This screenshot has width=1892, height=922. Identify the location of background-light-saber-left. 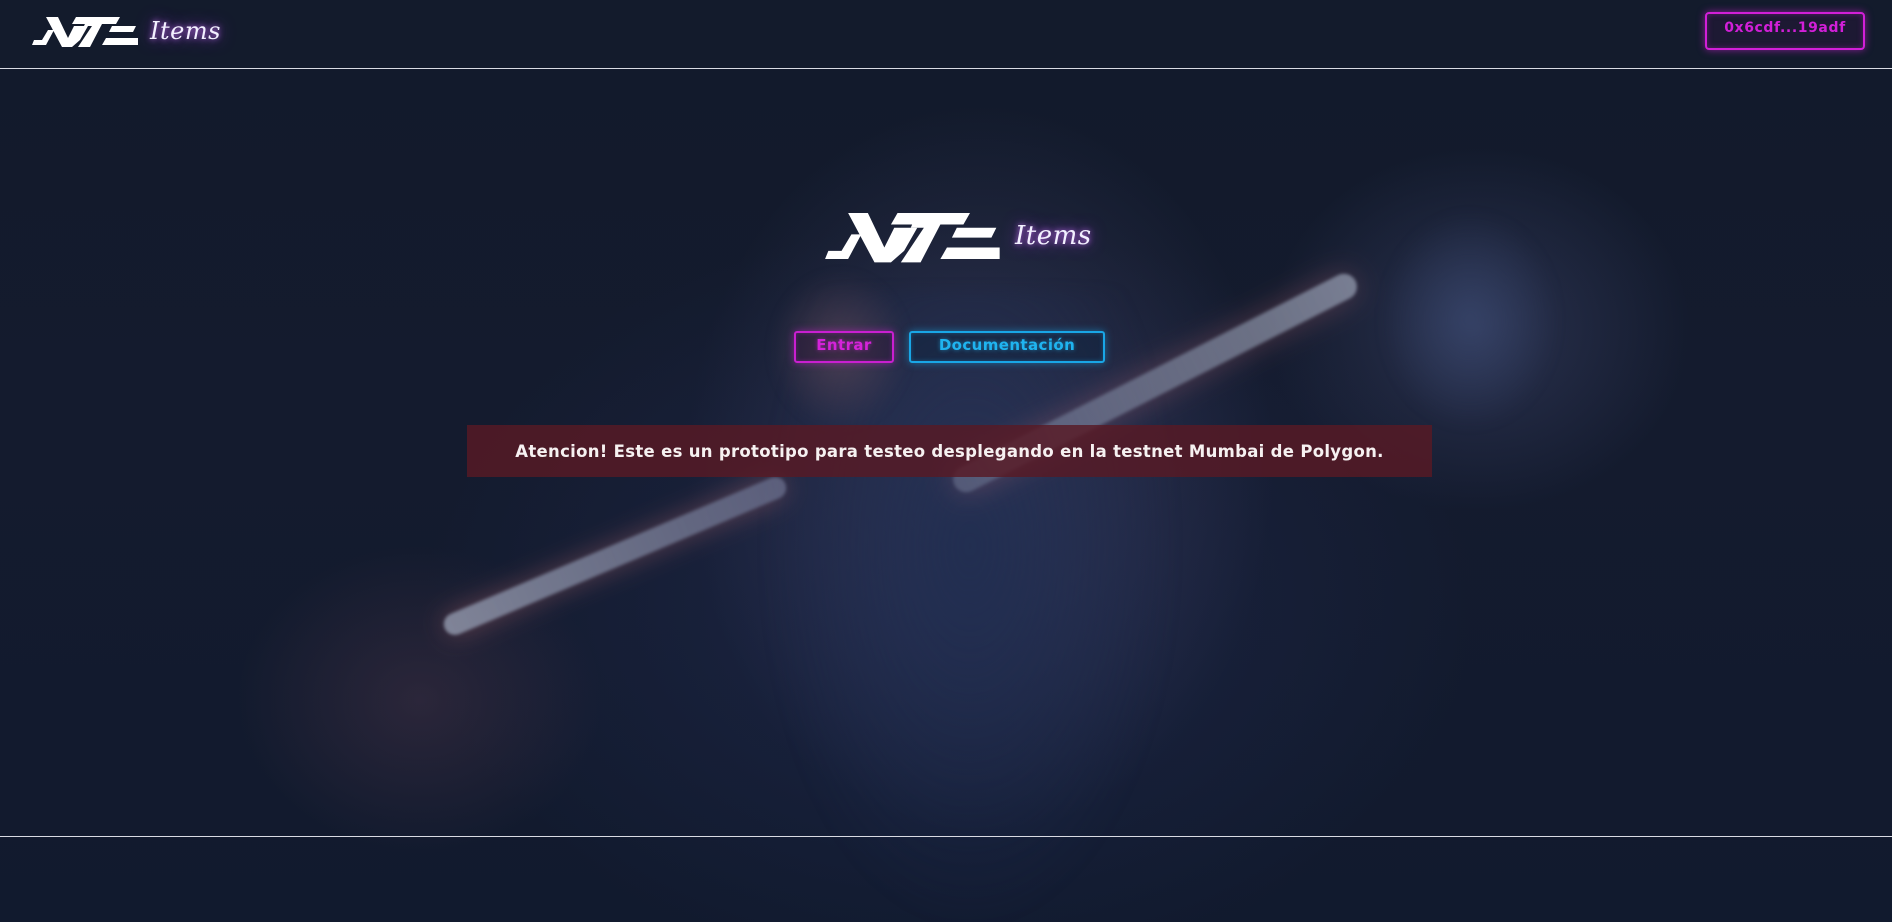
(615, 556).